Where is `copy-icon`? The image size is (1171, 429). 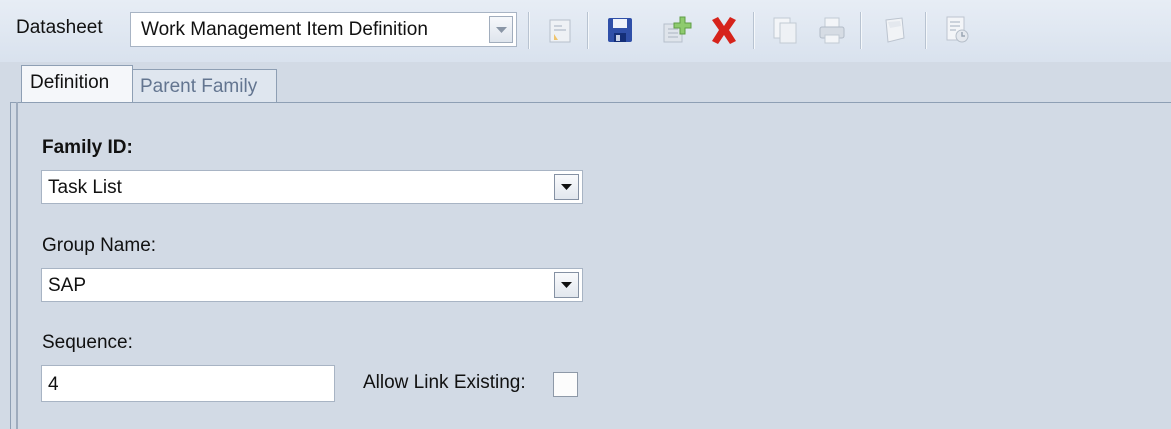 copy-icon is located at coordinates (785, 30).